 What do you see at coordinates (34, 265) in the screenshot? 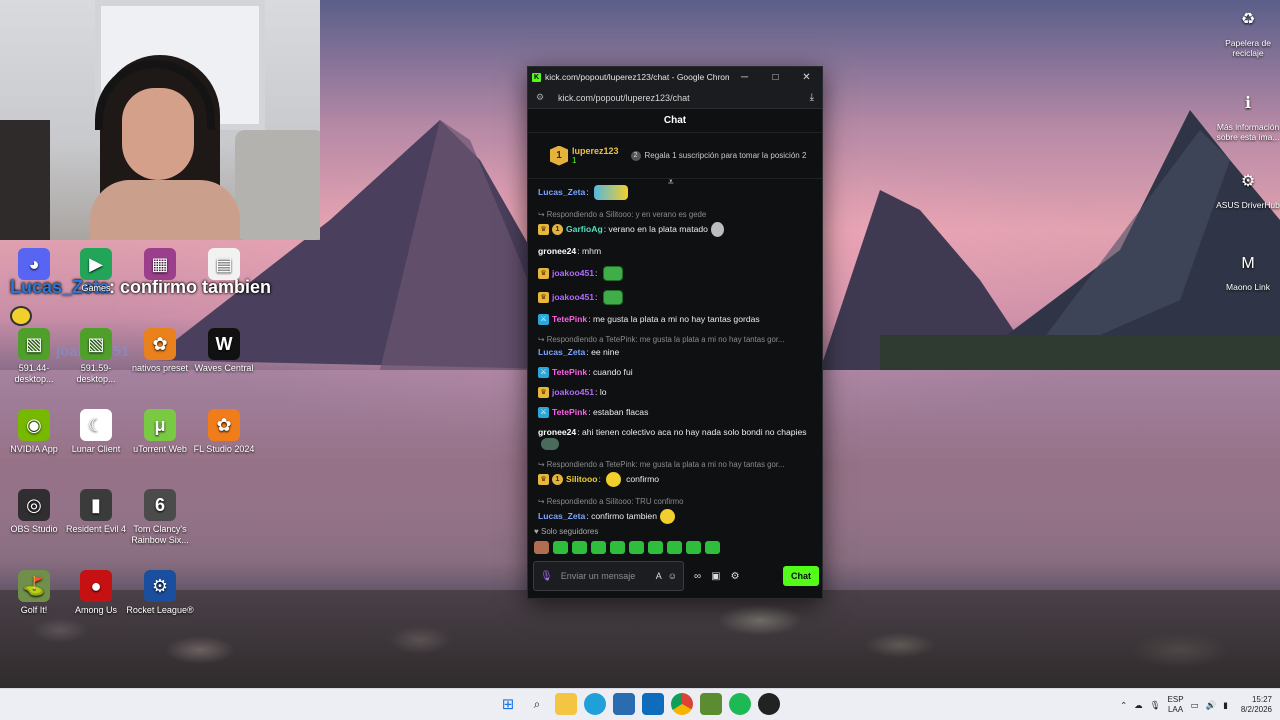
I see `desktop-icon: ◕` at bounding box center [34, 265].